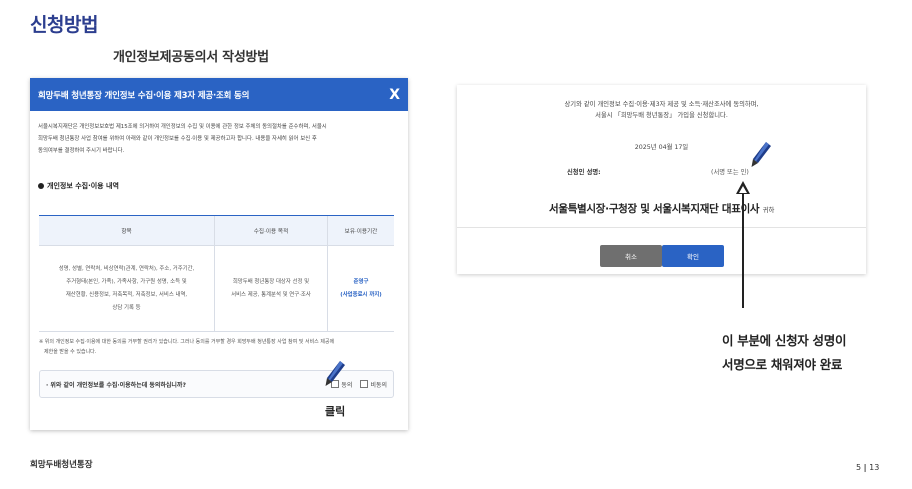 This screenshot has height=489, width=912. What do you see at coordinates (784, 353) in the screenshot?
I see `callout-text: 이 부분에 신청자 성명이 서명으로 채워져야 완료` at bounding box center [784, 353].